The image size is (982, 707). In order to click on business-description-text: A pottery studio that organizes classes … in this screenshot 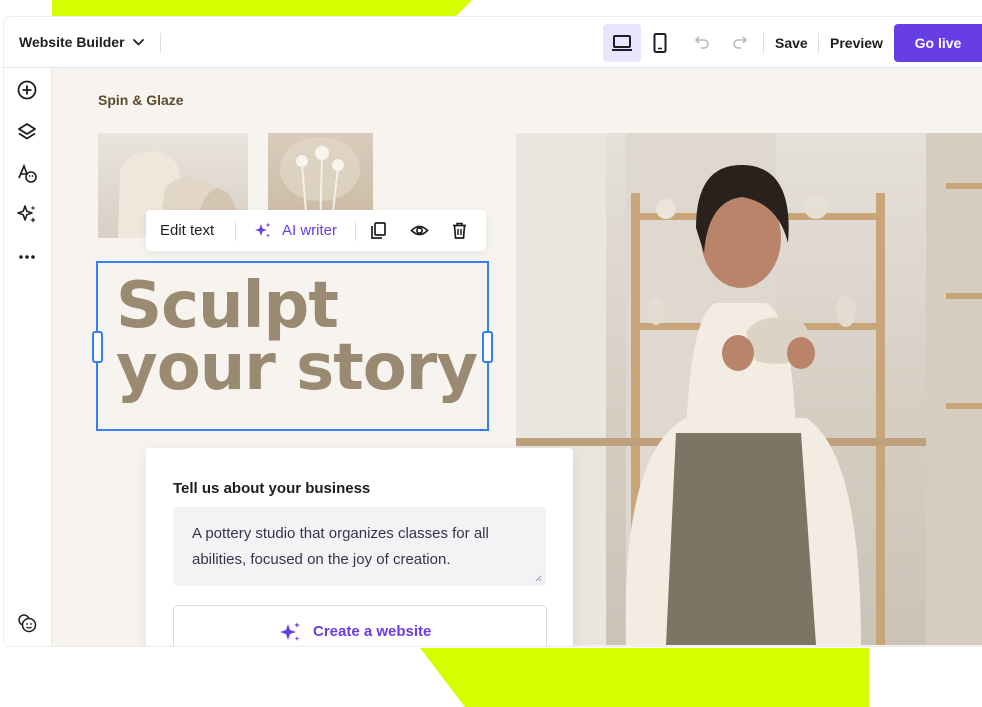, I will do `click(340, 546)`.